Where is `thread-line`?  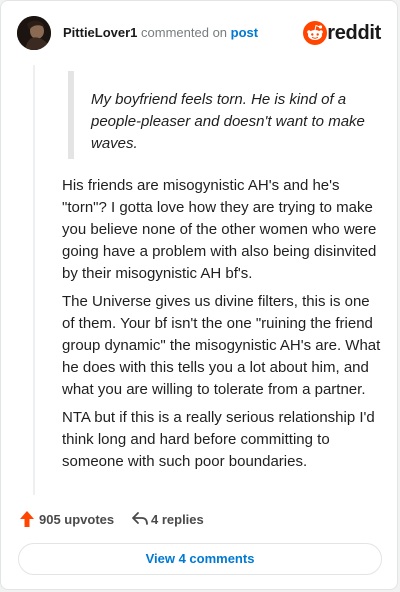
thread-line is located at coordinates (34, 280).